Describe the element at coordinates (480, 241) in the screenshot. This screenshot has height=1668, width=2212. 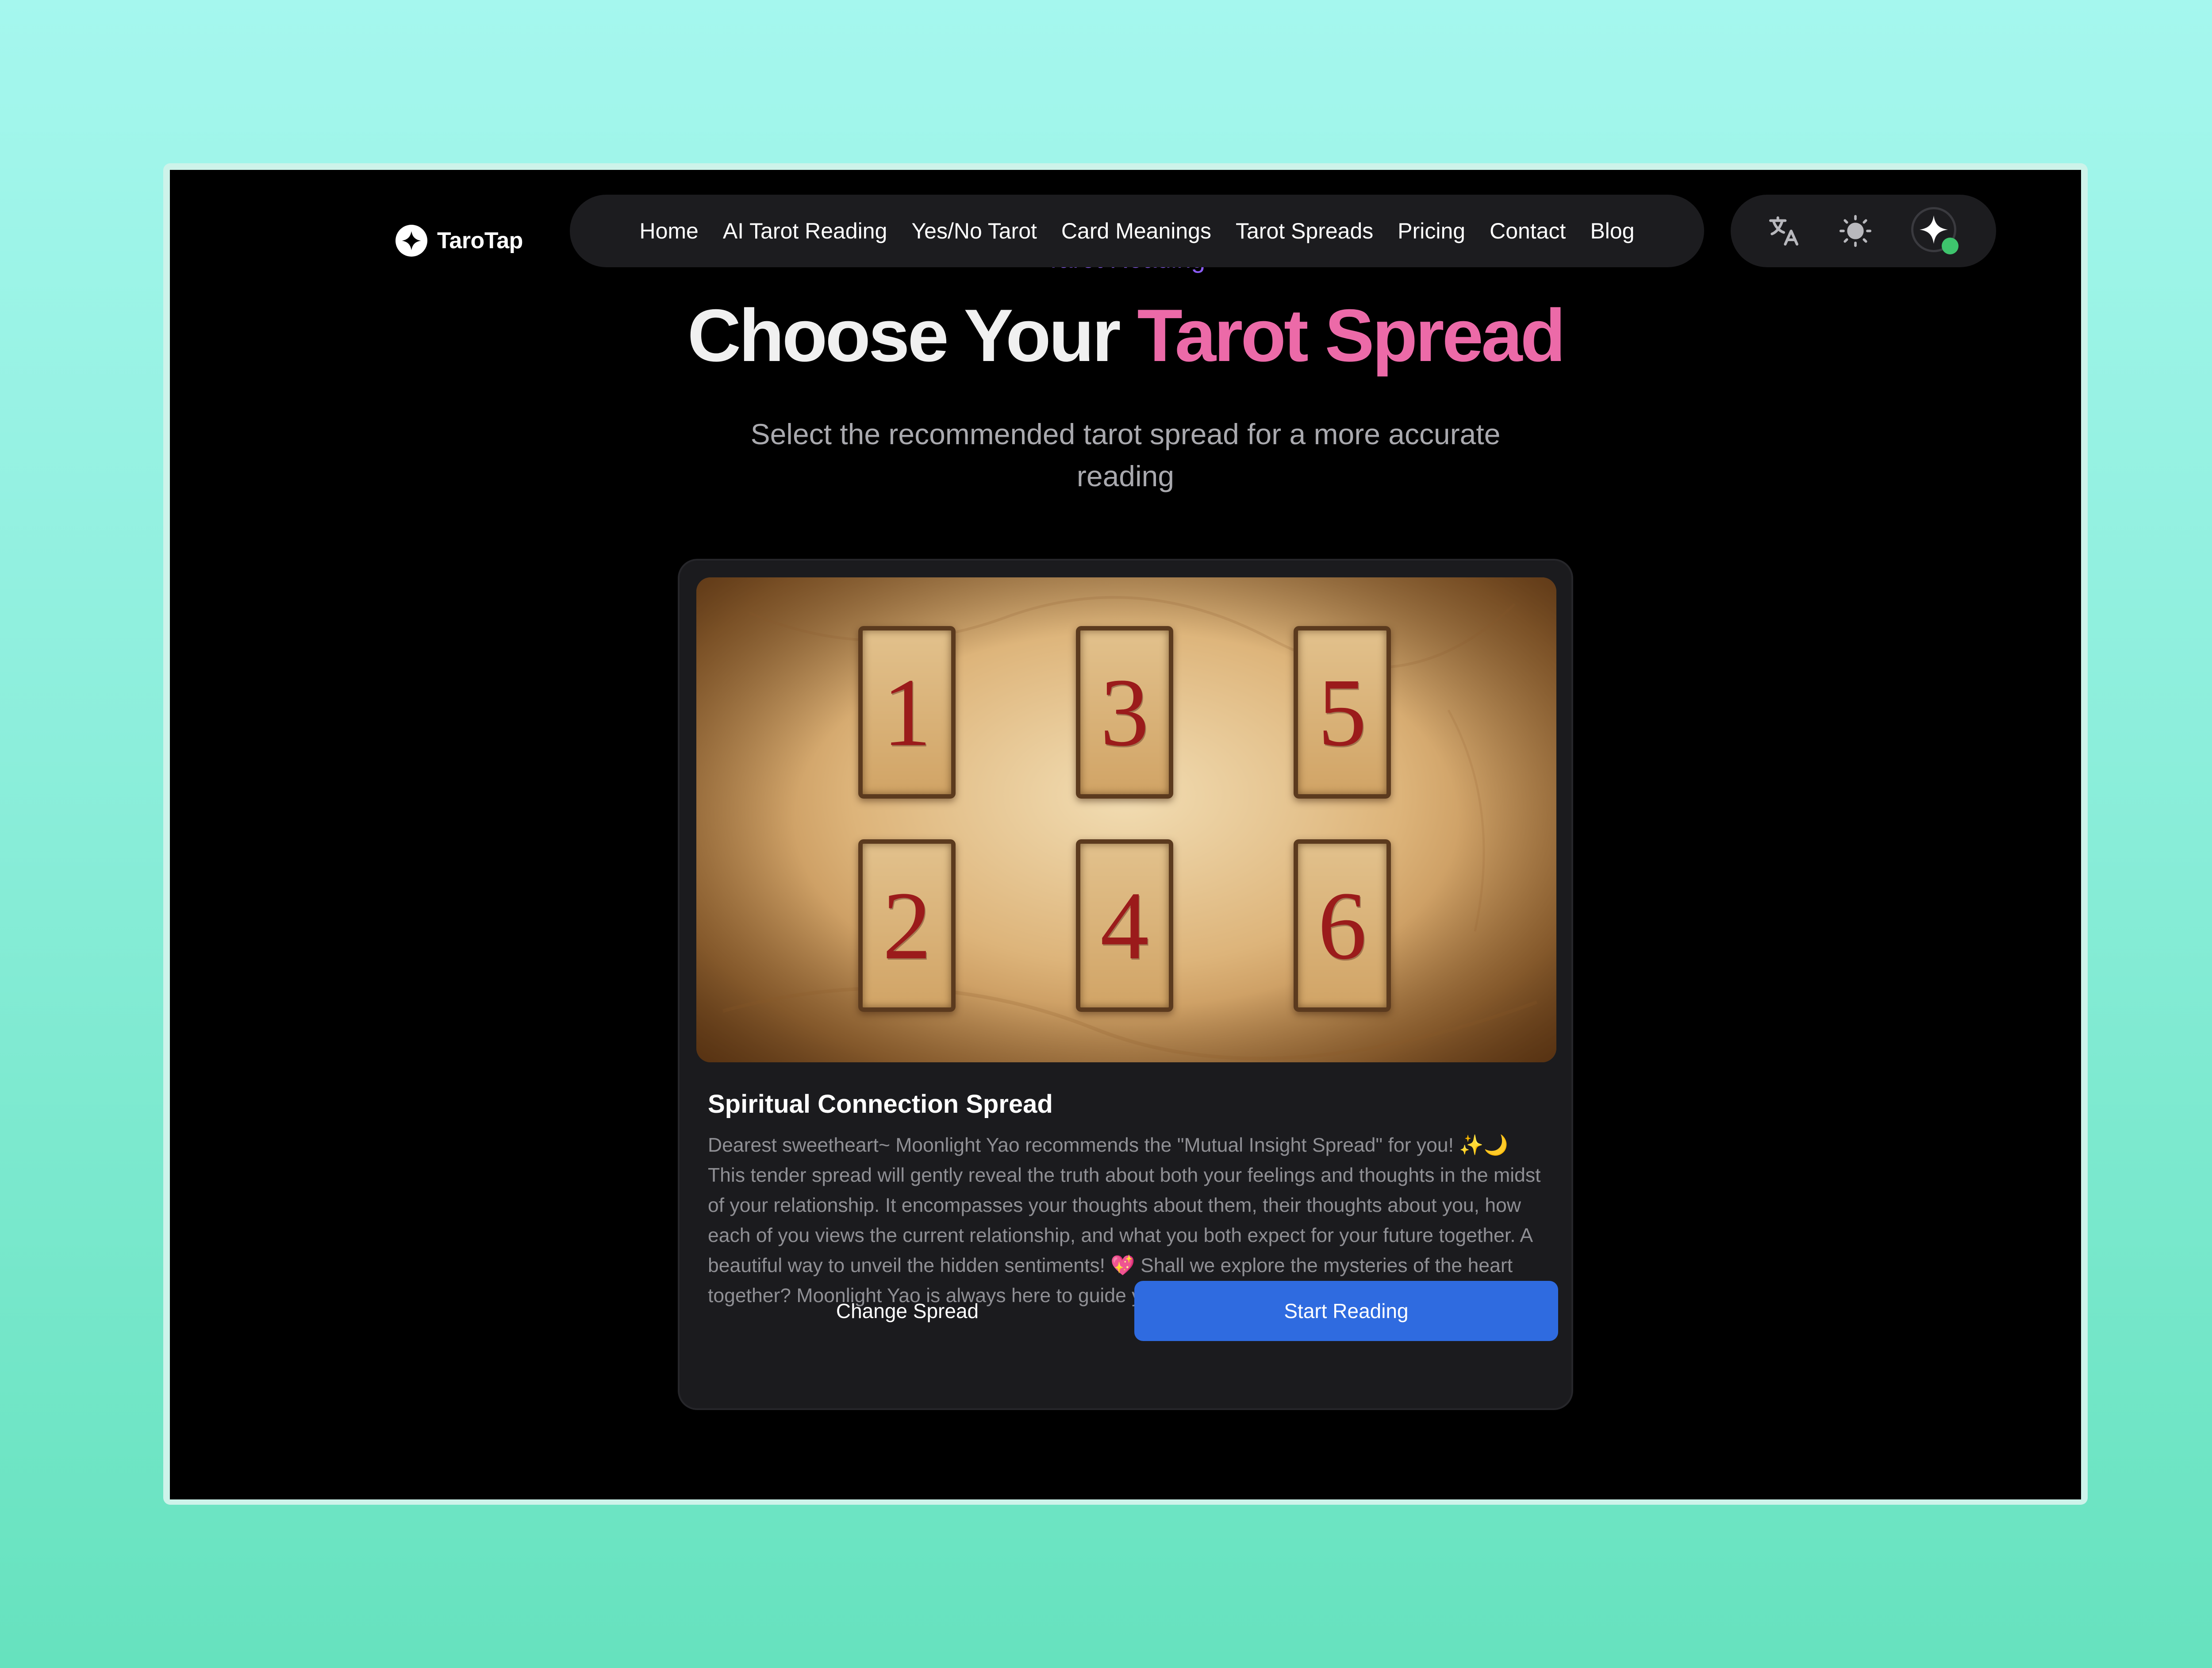
I see `logo-text: TaroTap` at that location.